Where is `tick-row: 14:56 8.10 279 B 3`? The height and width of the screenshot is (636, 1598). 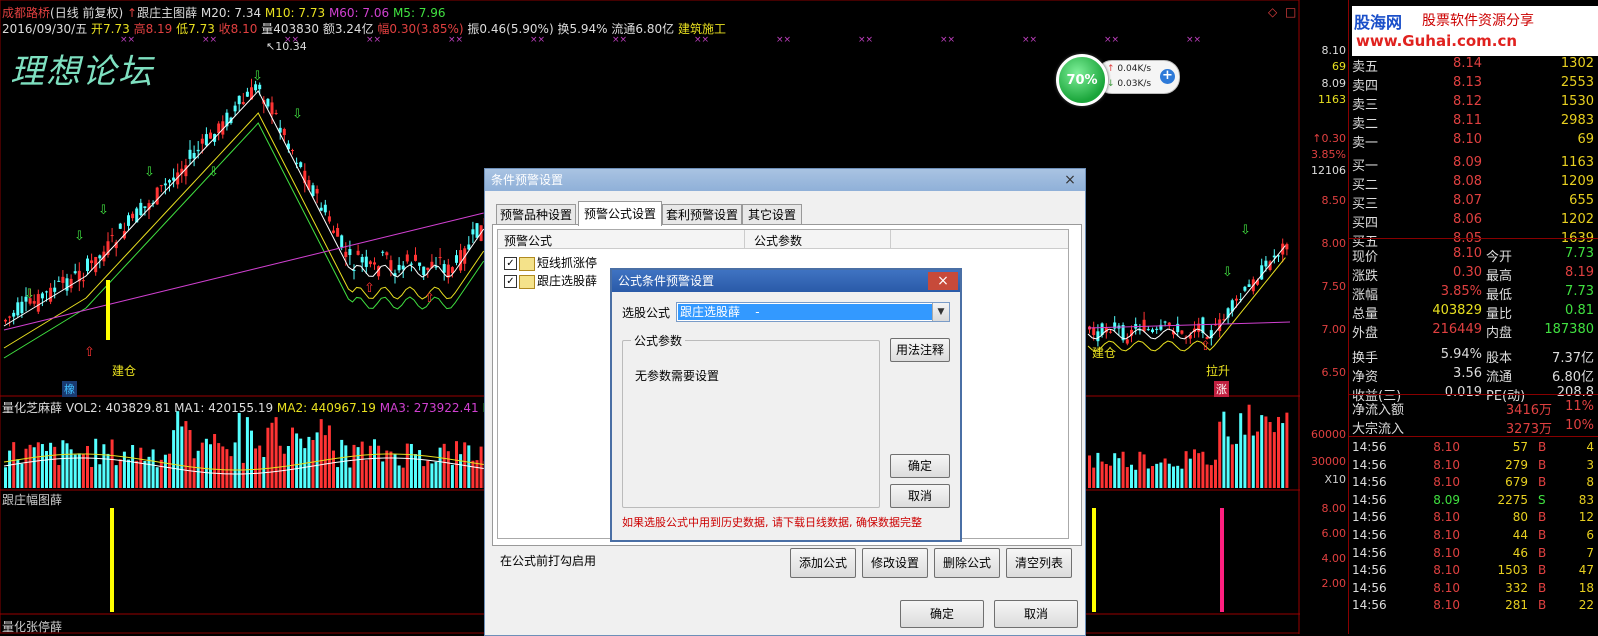
tick-row: 14:56 8.10 279 B 3 is located at coordinates (1475, 466).